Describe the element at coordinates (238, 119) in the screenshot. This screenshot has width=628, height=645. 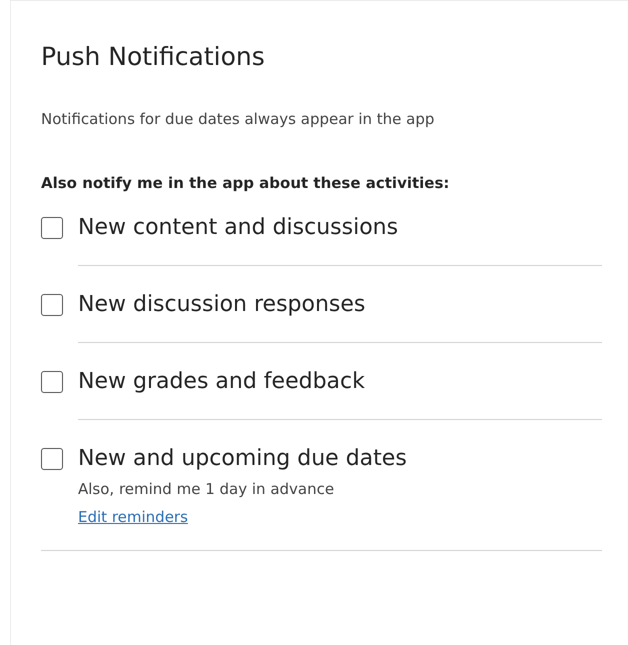
I see `description-text: Notifications for due dates always appear in the app` at that location.